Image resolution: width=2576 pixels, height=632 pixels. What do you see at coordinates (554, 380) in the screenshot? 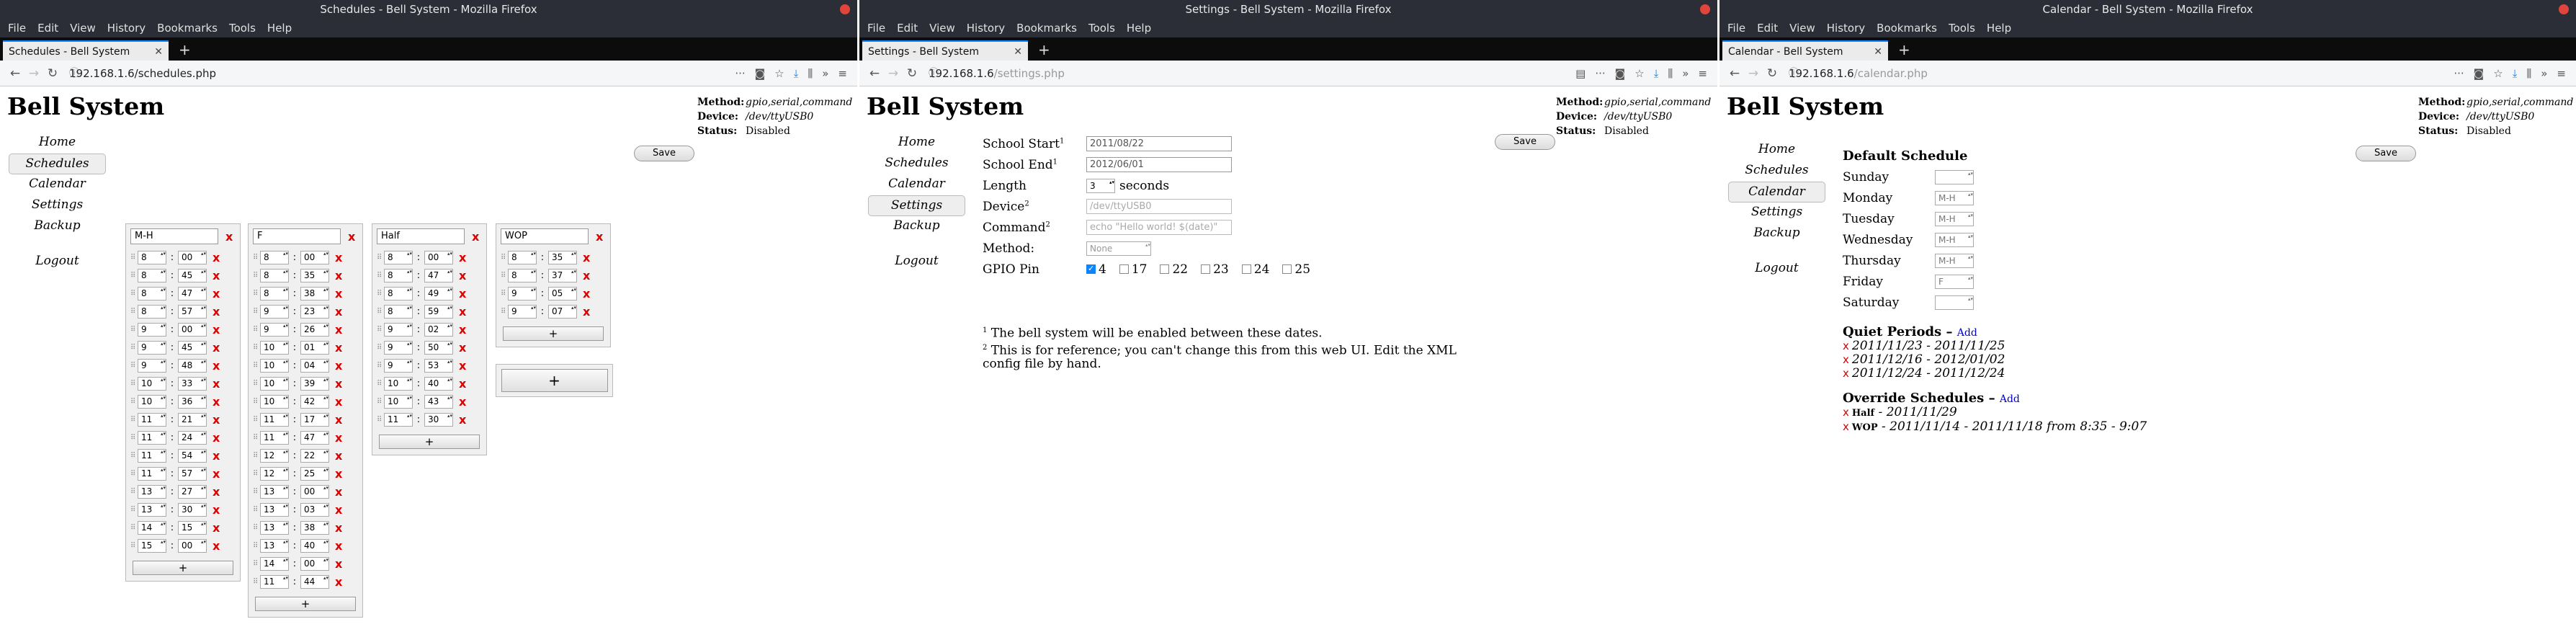
I see `add-schedule-button: +` at bounding box center [554, 380].